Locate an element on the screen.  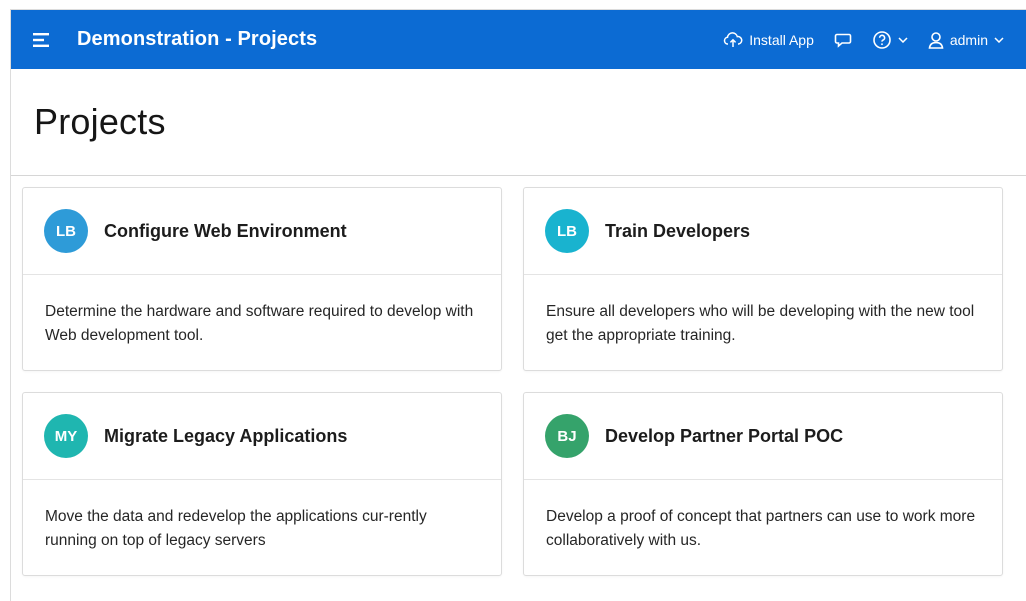
card-header: LB Configure Web Environment is located at coordinates (262, 231).